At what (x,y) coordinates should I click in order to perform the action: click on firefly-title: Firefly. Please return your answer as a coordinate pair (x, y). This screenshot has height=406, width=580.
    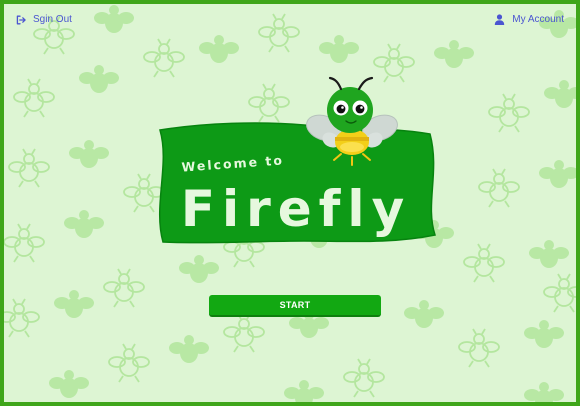
    Looking at the image, I should click on (296, 209).